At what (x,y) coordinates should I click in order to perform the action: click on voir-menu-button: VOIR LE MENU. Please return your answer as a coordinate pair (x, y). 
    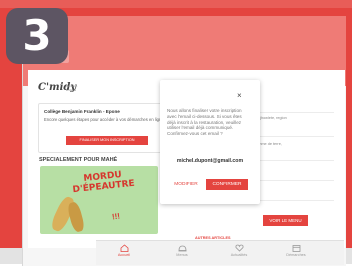
    Looking at the image, I should click on (285, 220).